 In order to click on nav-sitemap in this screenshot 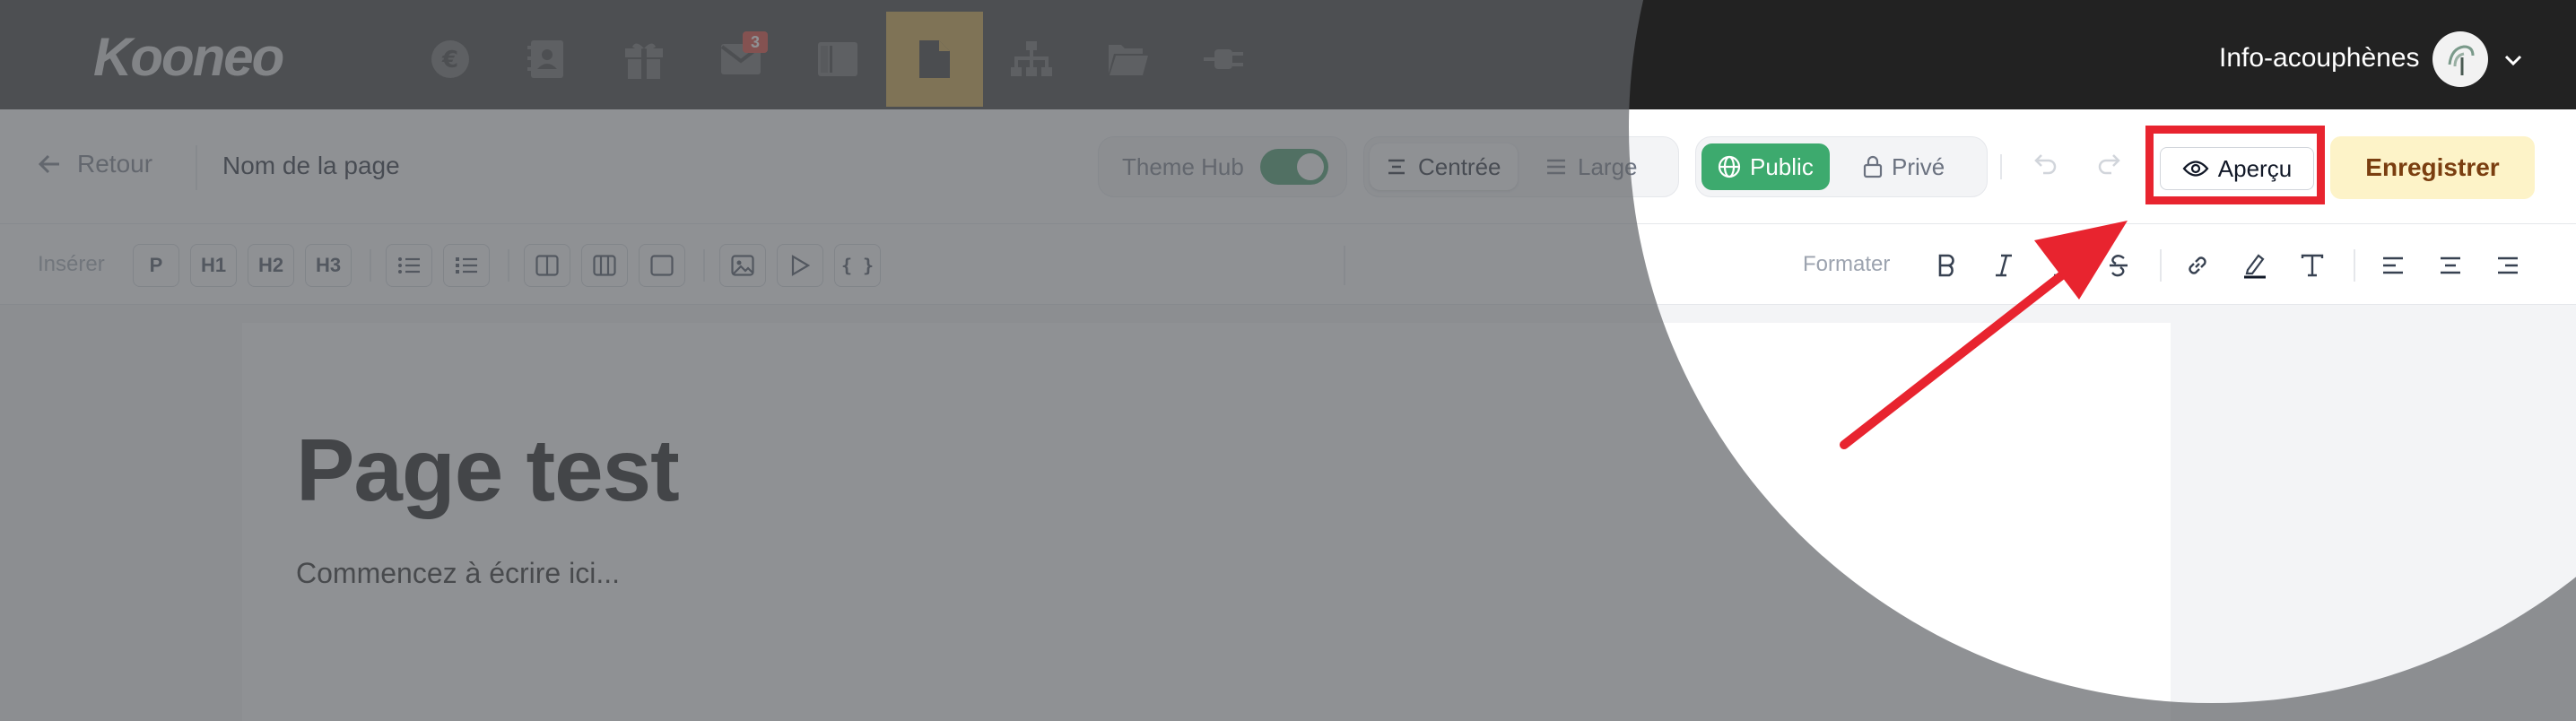, I will do `click(1031, 59)`.